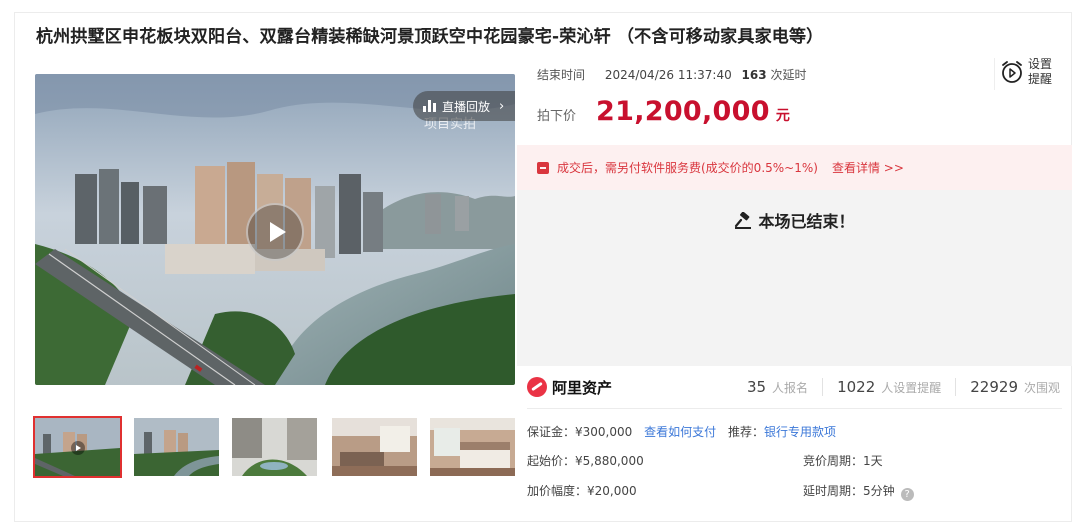 This screenshot has height=531, width=1080. I want to click on service-fee-notice: 成交后，需另付软件服务费(成交价的0.5%~1%) 查看详情 >>, so click(794, 167).